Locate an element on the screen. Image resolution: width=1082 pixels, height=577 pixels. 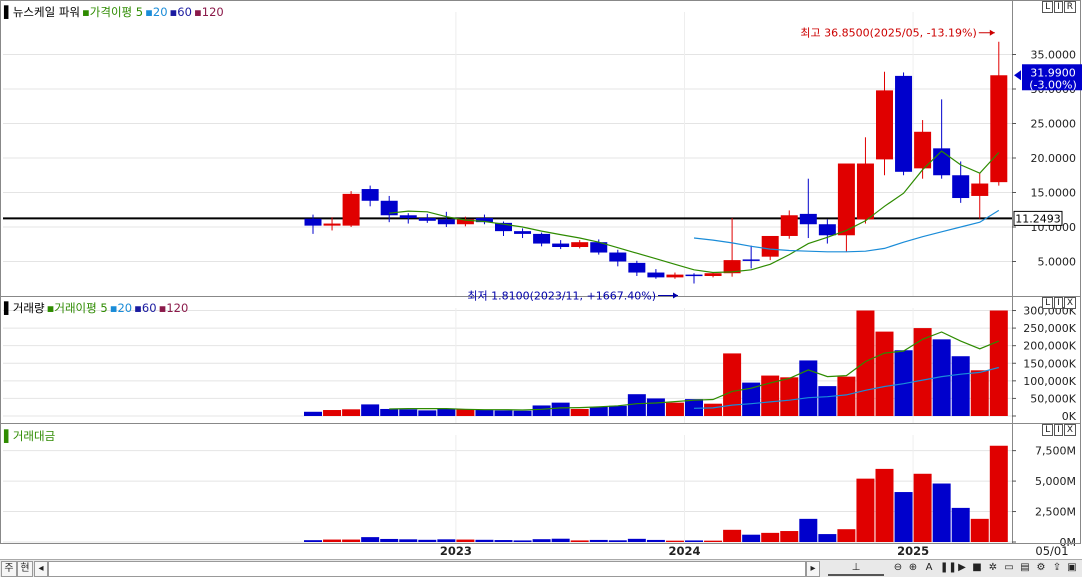
export-icon: ⇪ is located at coordinates (1057, 568).